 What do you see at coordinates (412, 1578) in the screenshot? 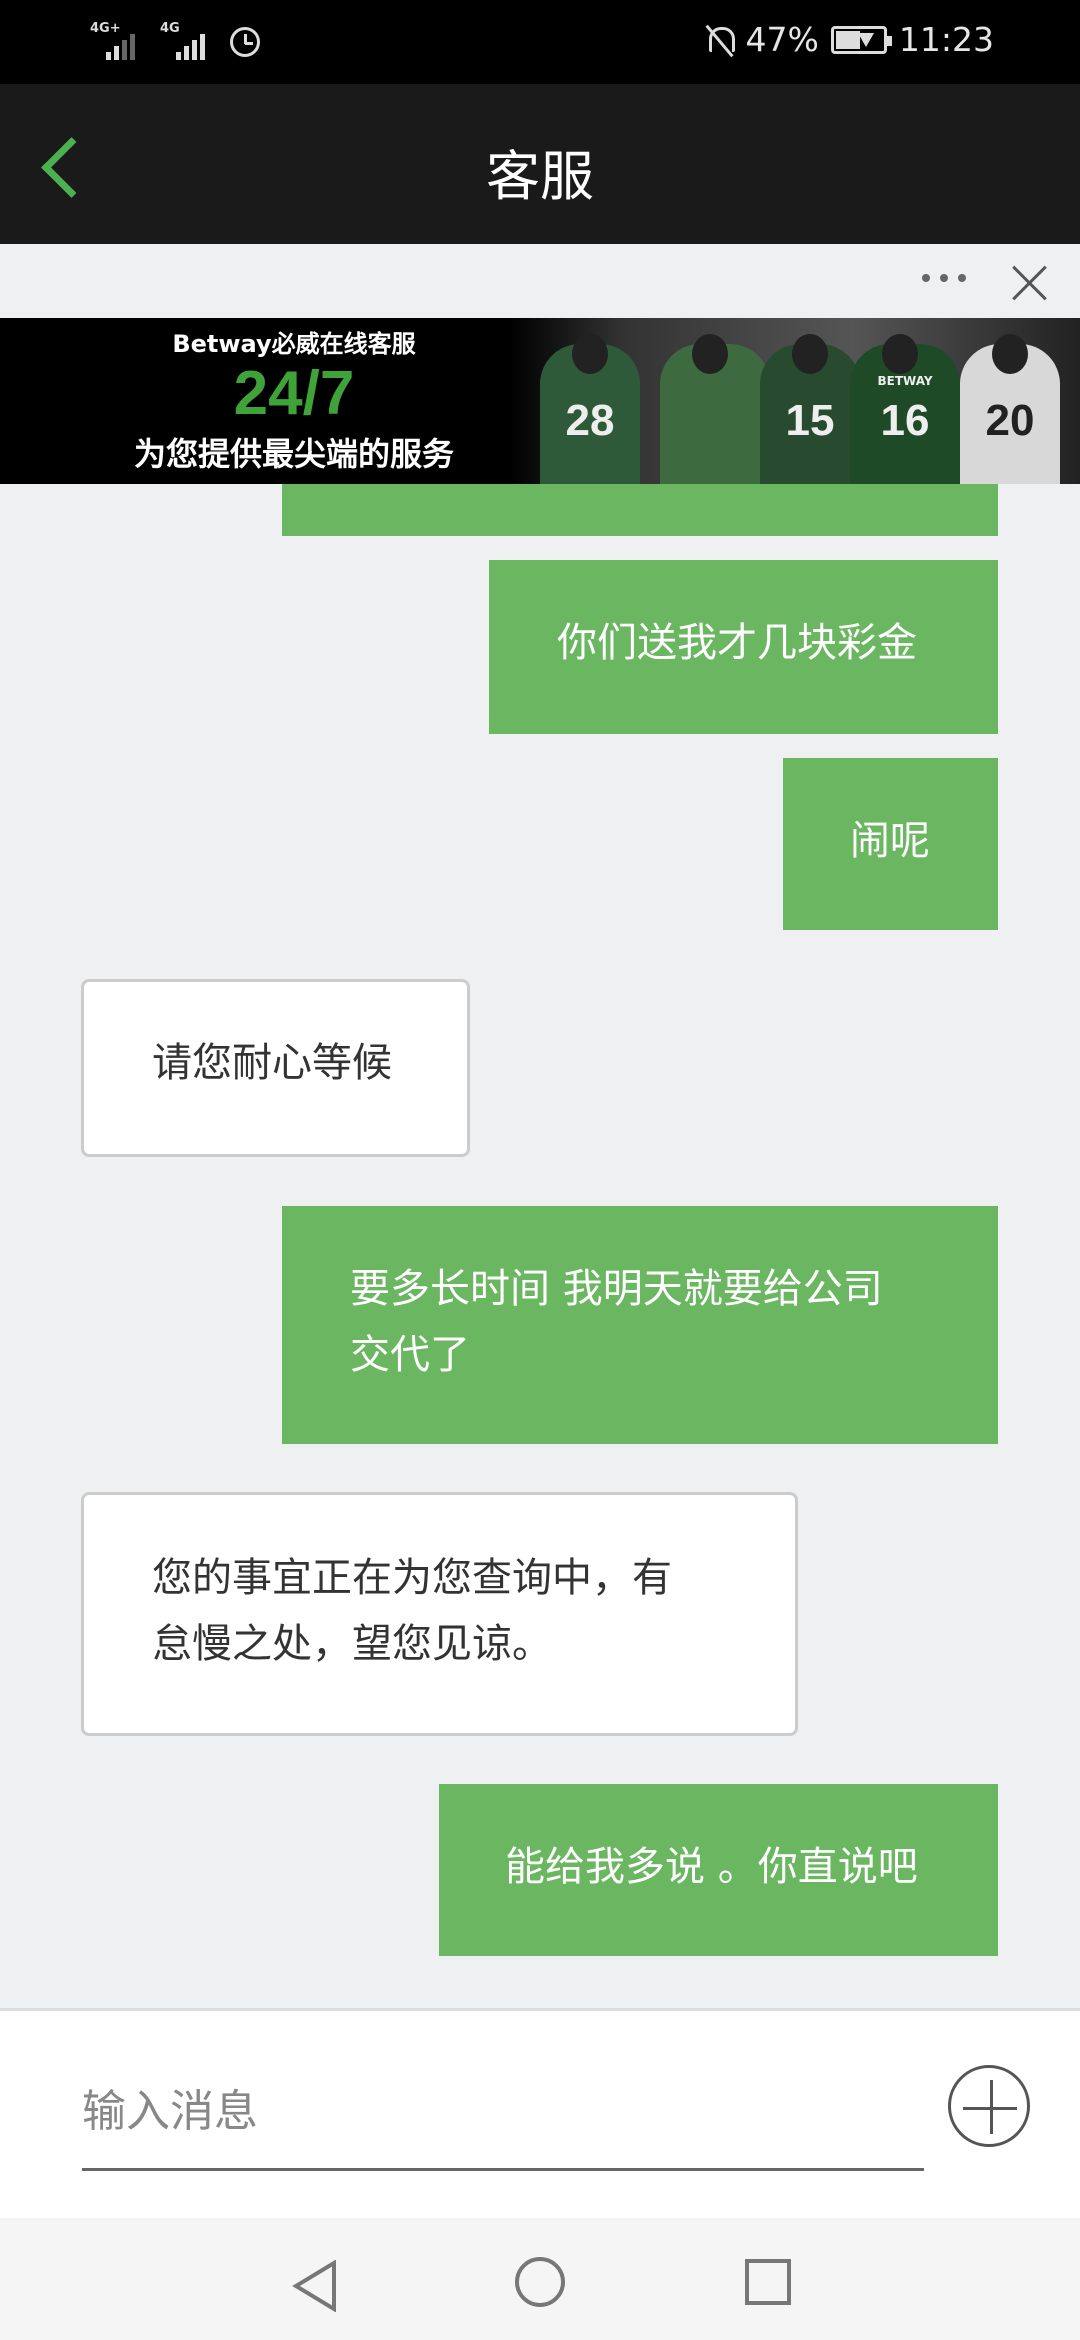
I see `message-text-line: 您的事宜正在为您查询中，有` at bounding box center [412, 1578].